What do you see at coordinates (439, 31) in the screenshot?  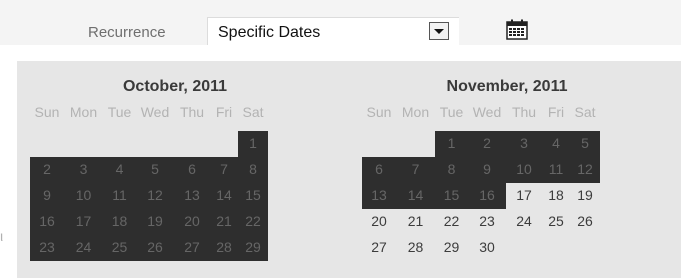 I see `chevron-down-icon` at bounding box center [439, 31].